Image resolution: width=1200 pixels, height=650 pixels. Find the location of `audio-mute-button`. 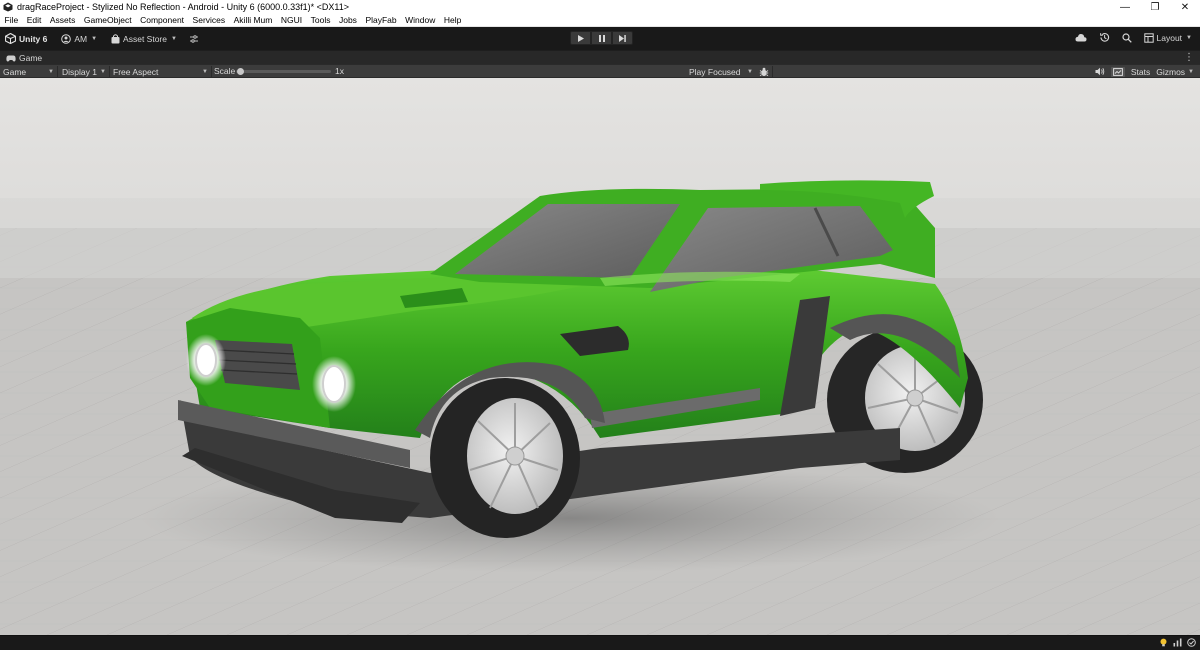

audio-mute-button is located at coordinates (1100, 71).